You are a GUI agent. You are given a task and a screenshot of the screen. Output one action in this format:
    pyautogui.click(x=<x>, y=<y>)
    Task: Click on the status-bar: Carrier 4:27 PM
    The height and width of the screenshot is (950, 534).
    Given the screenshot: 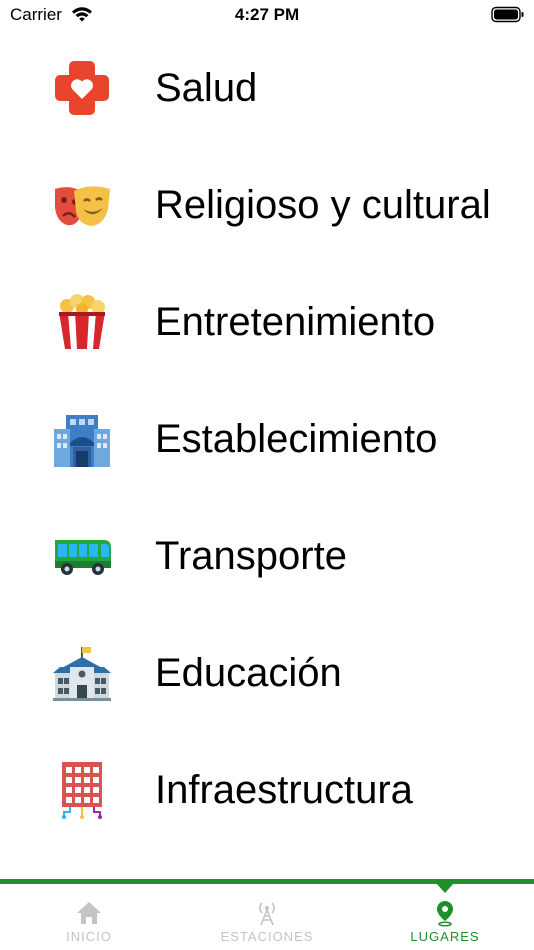 What is the action you would take?
    pyautogui.click(x=267, y=15)
    